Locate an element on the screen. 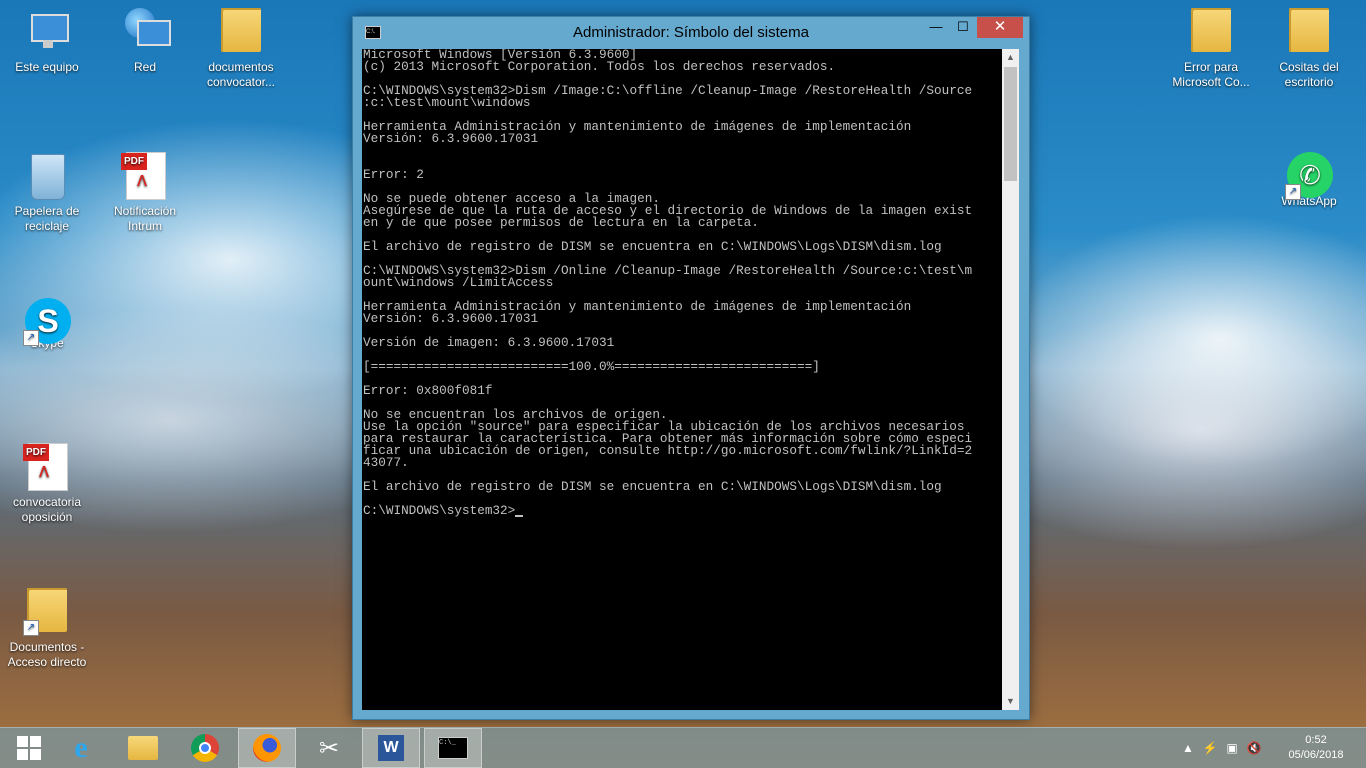 The height and width of the screenshot is (768, 1366). console-line: :c:\test\mount\windows is located at coordinates (447, 102).